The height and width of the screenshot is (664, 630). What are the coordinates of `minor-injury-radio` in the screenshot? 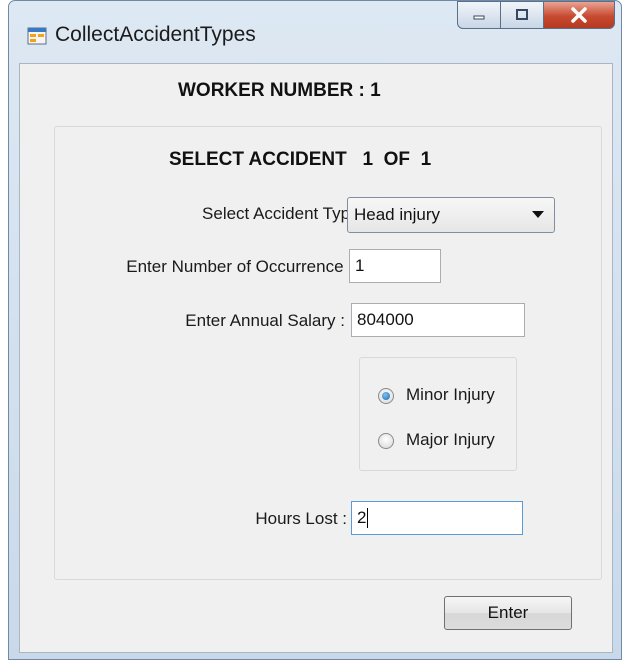 It's located at (386, 396).